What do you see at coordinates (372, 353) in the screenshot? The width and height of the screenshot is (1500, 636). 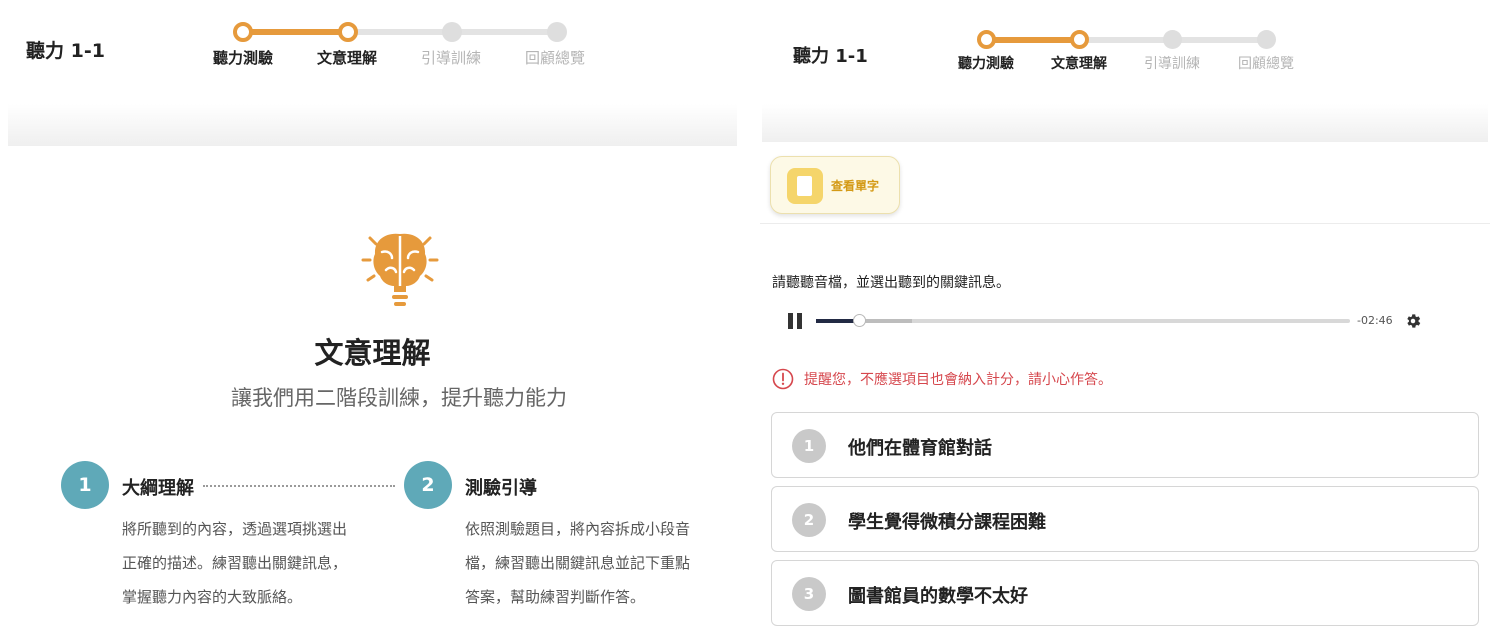 I see `intro-title: 文意理解` at bounding box center [372, 353].